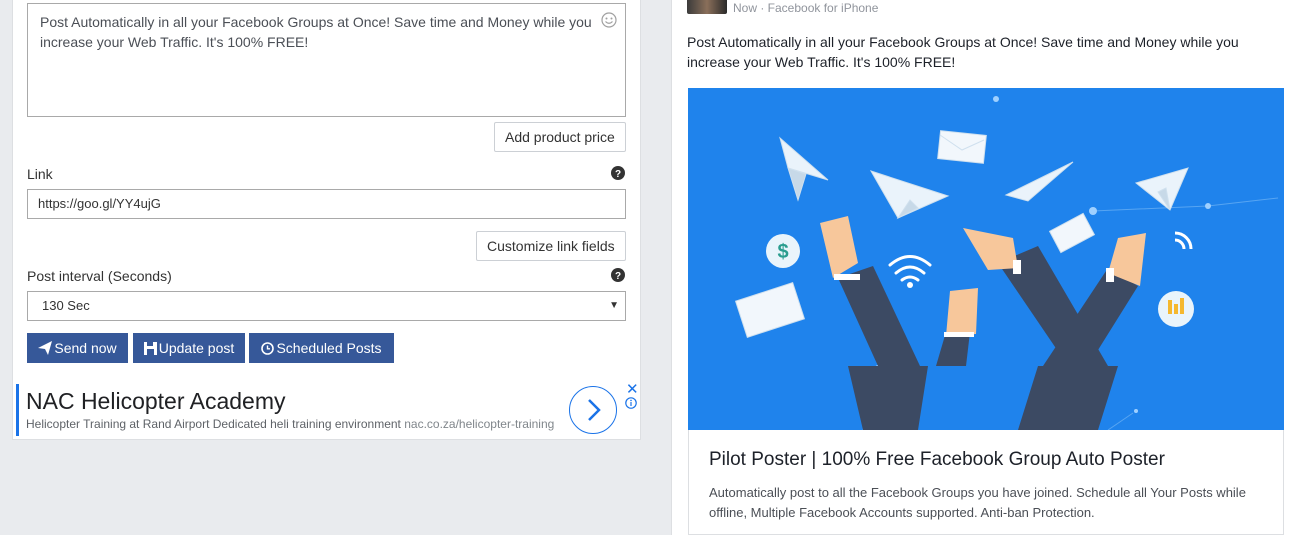  What do you see at coordinates (45, 348) in the screenshot?
I see `send-icon` at bounding box center [45, 348].